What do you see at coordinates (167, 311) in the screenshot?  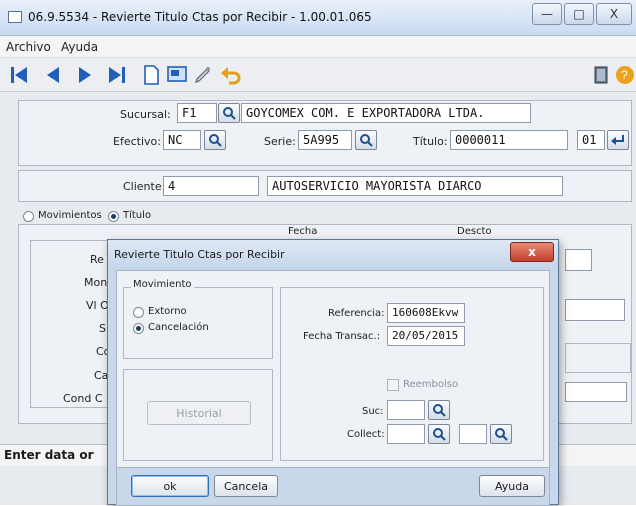 I see `extorno-label: Extorno` at bounding box center [167, 311].